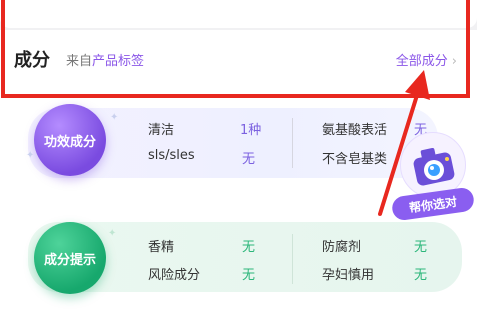 Image resolution: width=477 pixels, height=332 pixels. What do you see at coordinates (404, 143) in the screenshot?
I see `arrow-annotation` at bounding box center [404, 143].